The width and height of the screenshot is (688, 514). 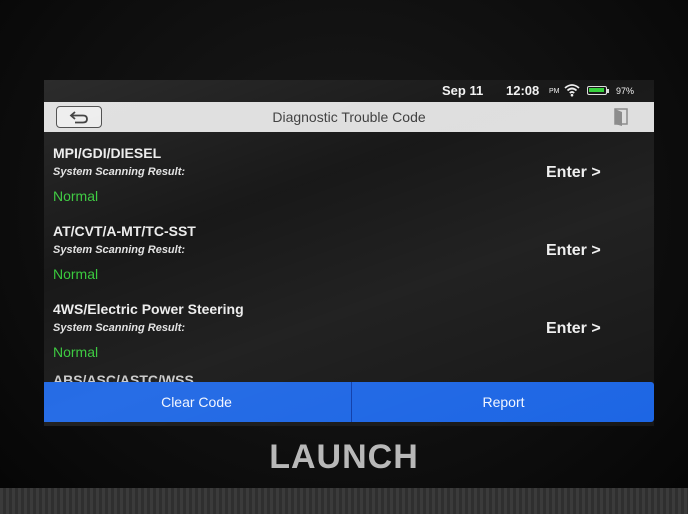 What do you see at coordinates (625, 91) in the screenshot?
I see `battery-percent: 97%` at bounding box center [625, 91].